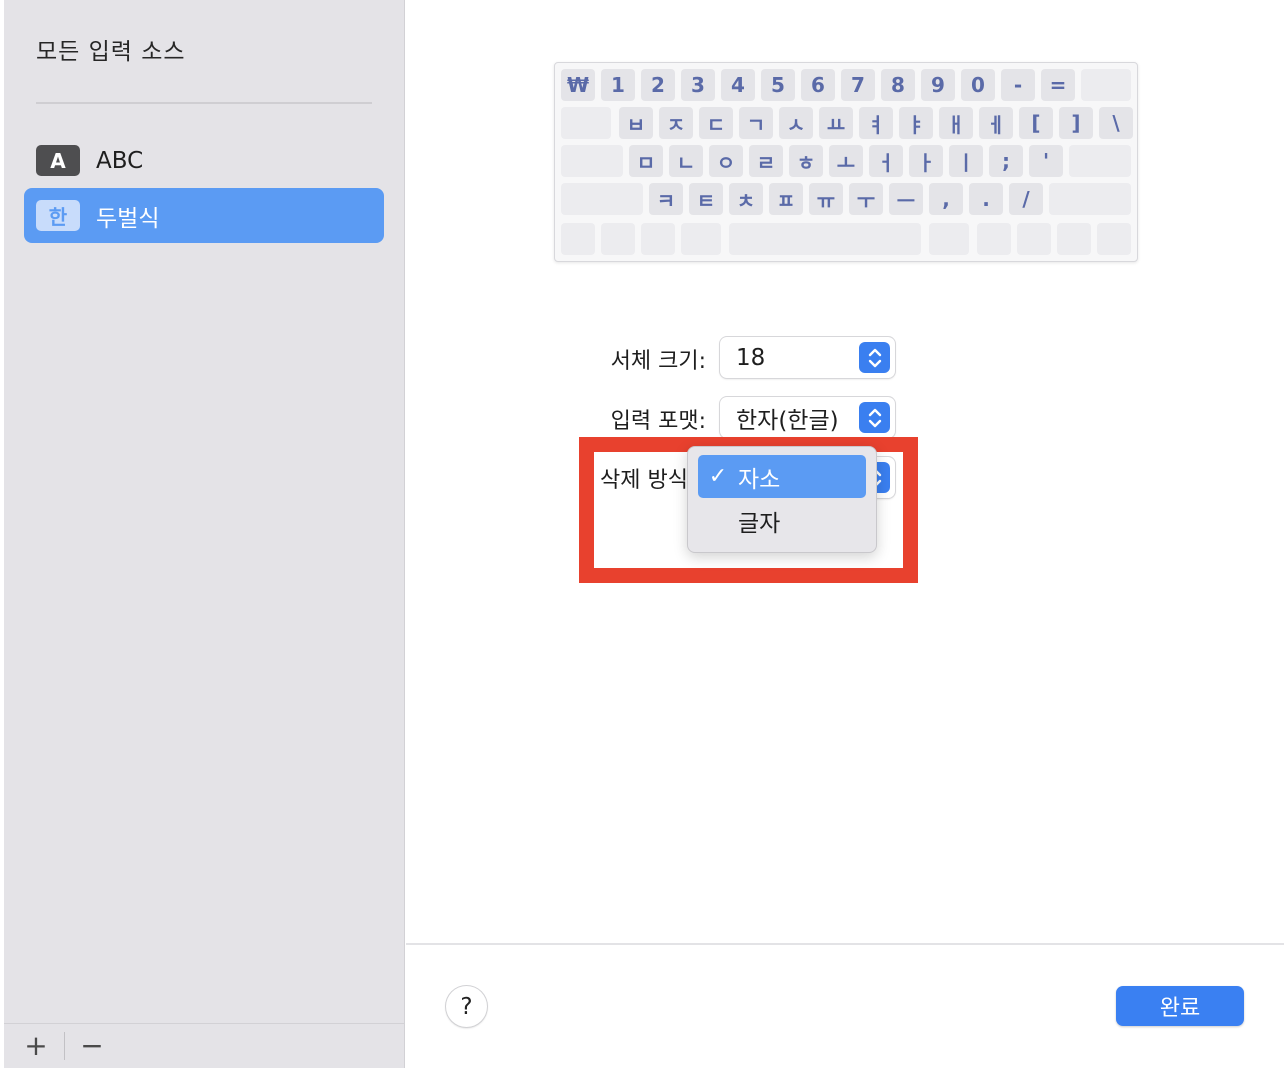 This screenshot has width=1284, height=1068. Describe the element at coordinates (938, 85) in the screenshot. I see `key: 9` at that location.